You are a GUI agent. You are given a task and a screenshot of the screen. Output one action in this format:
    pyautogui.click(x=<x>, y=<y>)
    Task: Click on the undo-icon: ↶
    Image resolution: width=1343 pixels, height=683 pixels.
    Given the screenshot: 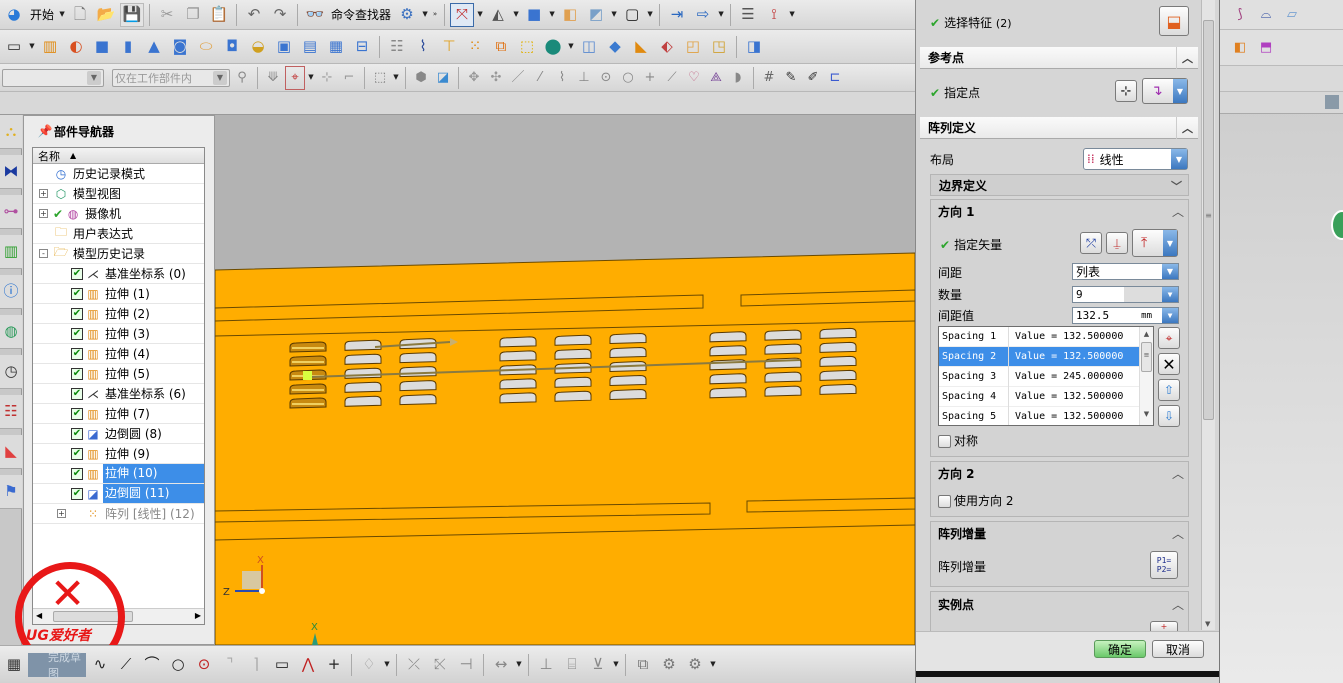 What is the action you would take?
    pyautogui.click(x=254, y=15)
    